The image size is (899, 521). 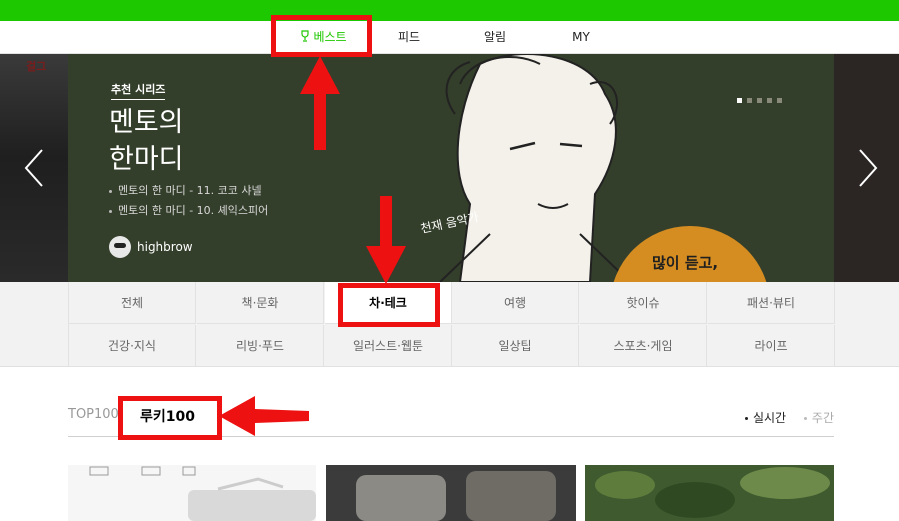 What do you see at coordinates (643, 346) in the screenshot?
I see `category-sports-game: 스포츠·게임` at bounding box center [643, 346].